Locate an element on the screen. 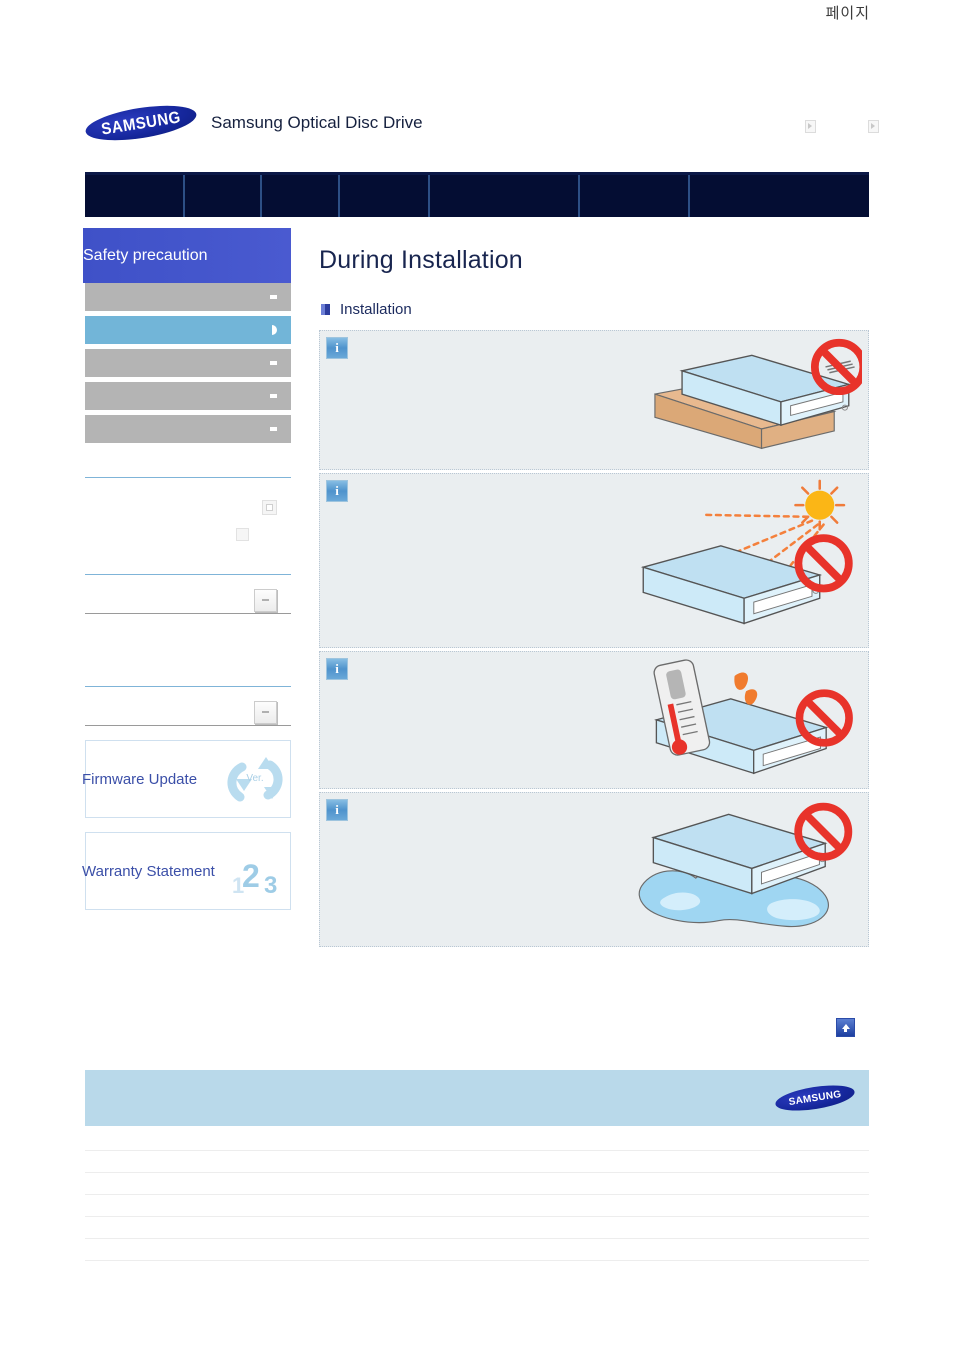 This screenshot has height=1350, width=954. footer-rows is located at coordinates (477, 1195).